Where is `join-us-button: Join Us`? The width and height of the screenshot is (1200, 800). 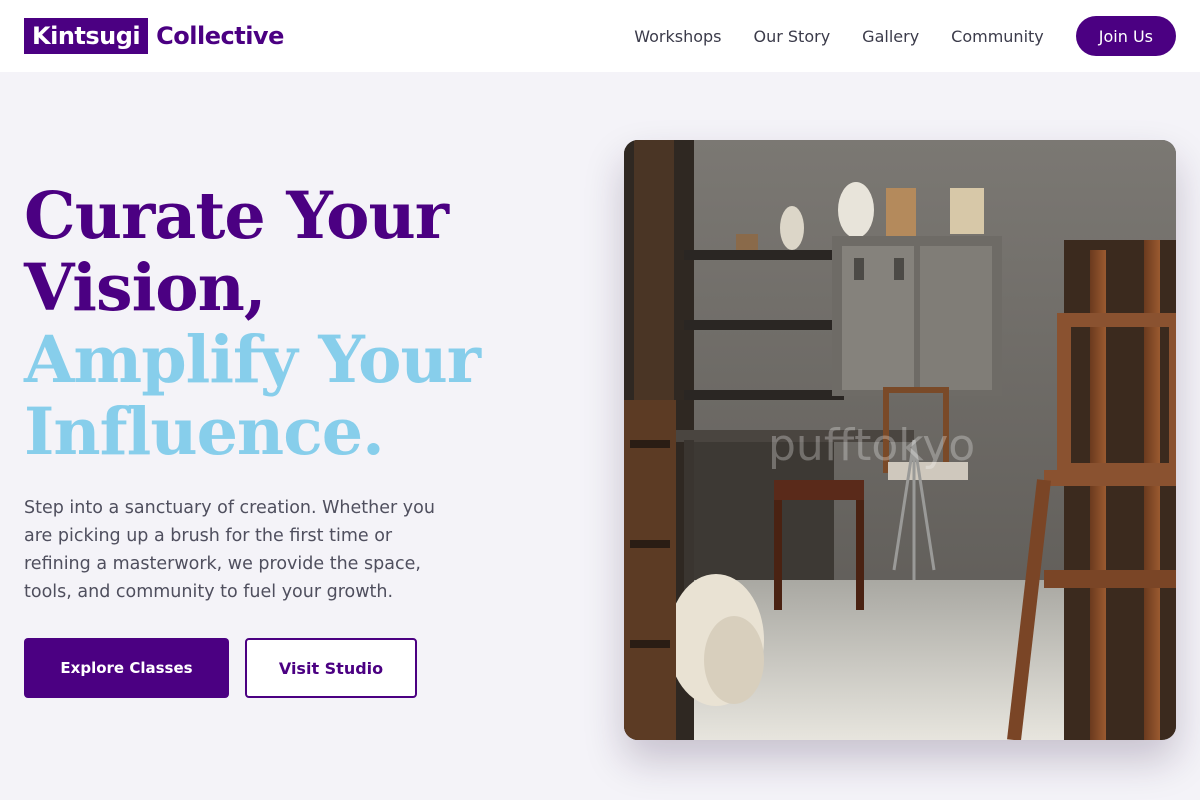
join-us-button: Join Us is located at coordinates (1125, 36).